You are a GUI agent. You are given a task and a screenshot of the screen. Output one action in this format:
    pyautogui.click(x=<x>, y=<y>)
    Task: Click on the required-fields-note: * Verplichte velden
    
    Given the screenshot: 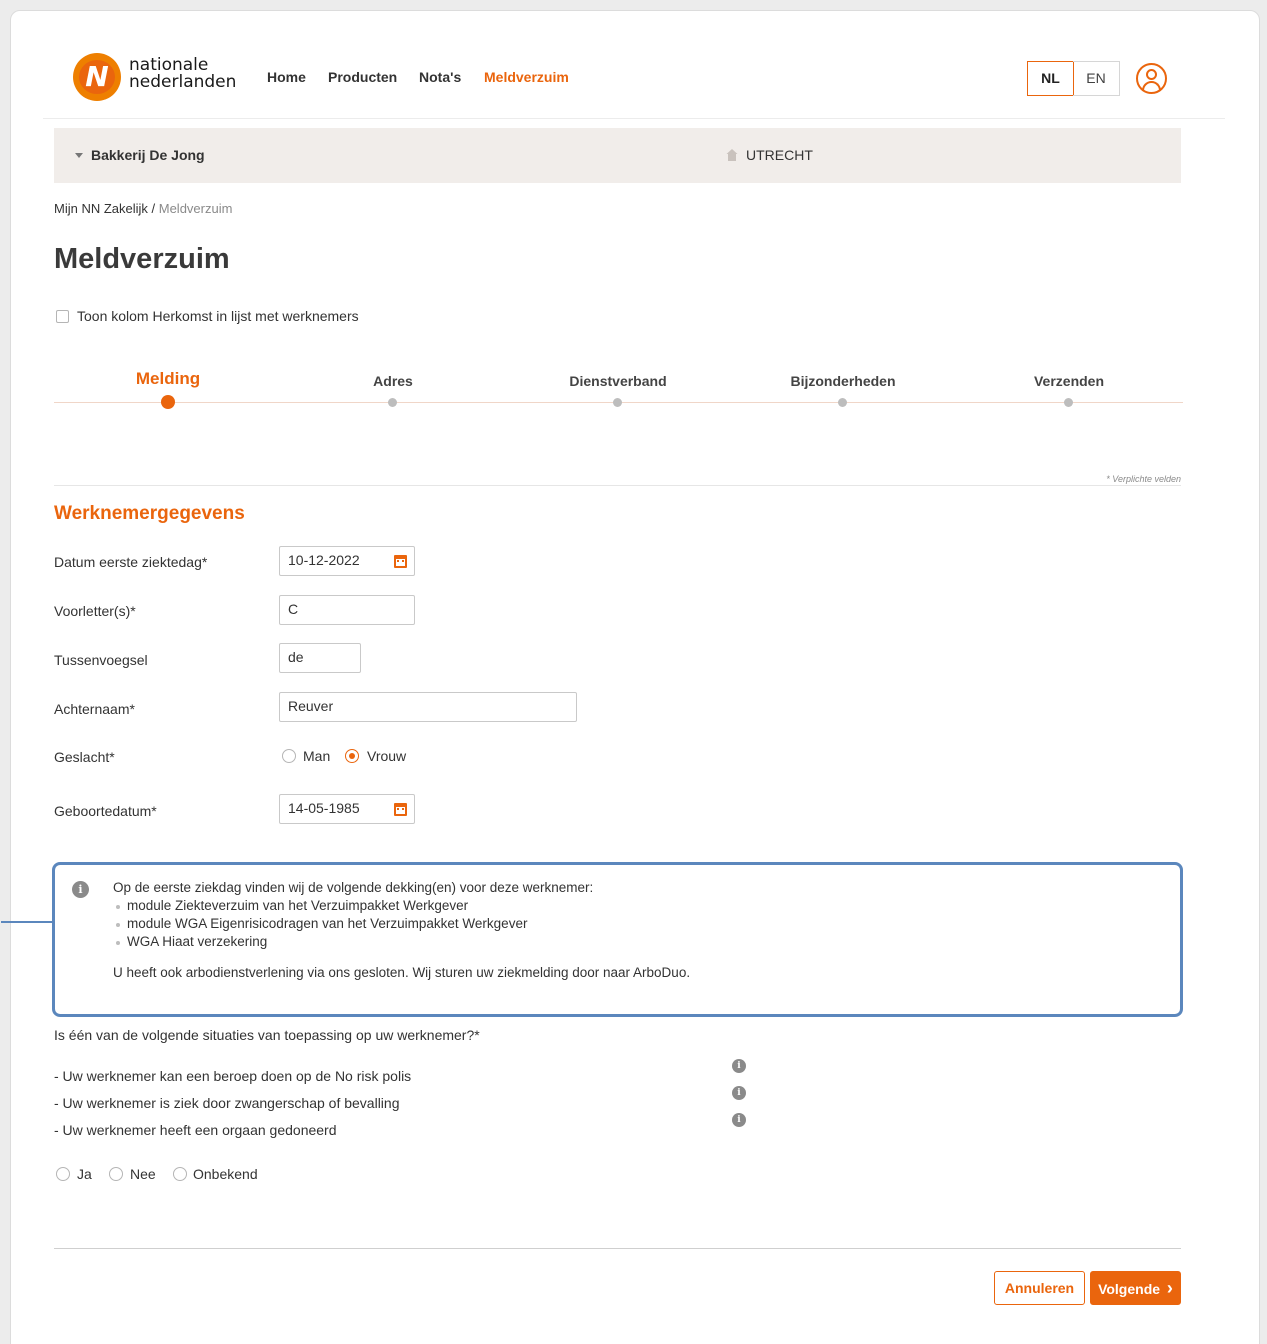 What is the action you would take?
    pyautogui.click(x=1143, y=479)
    